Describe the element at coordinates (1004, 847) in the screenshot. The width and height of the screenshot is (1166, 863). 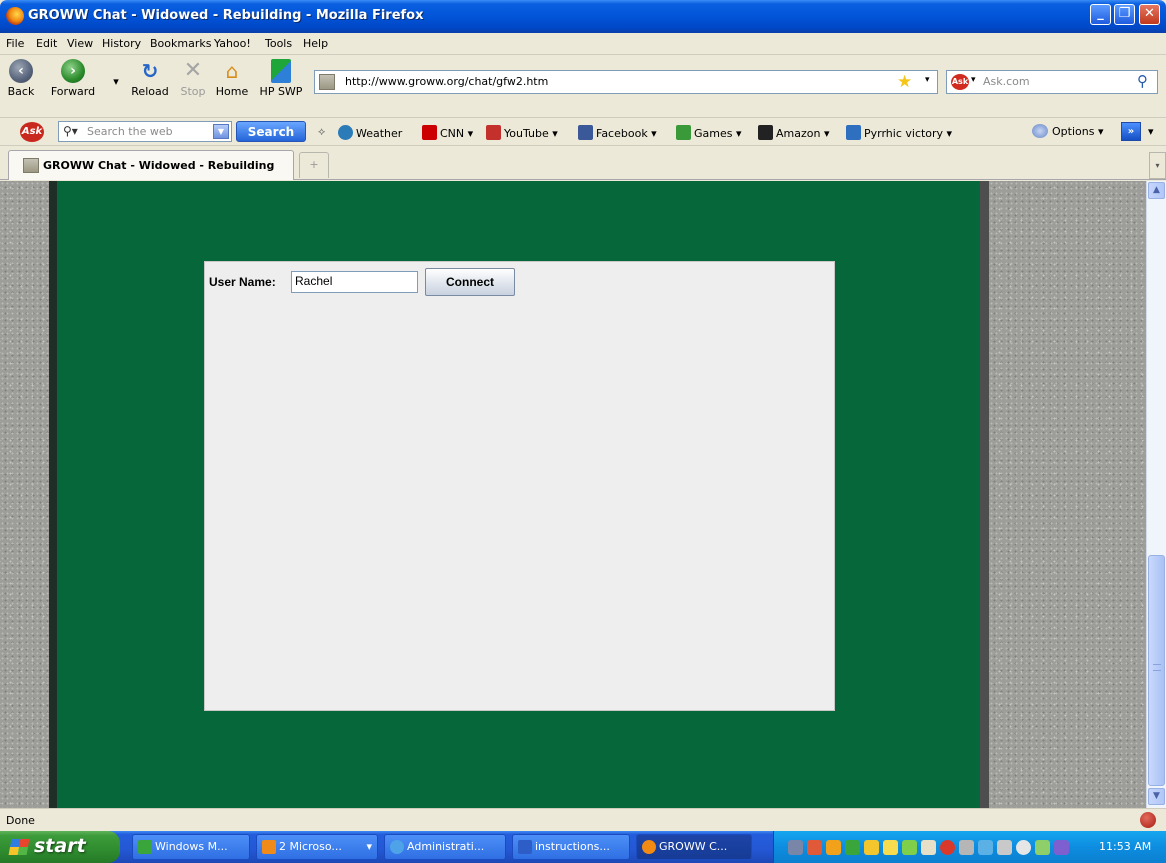
I see `tray-device-icon` at that location.